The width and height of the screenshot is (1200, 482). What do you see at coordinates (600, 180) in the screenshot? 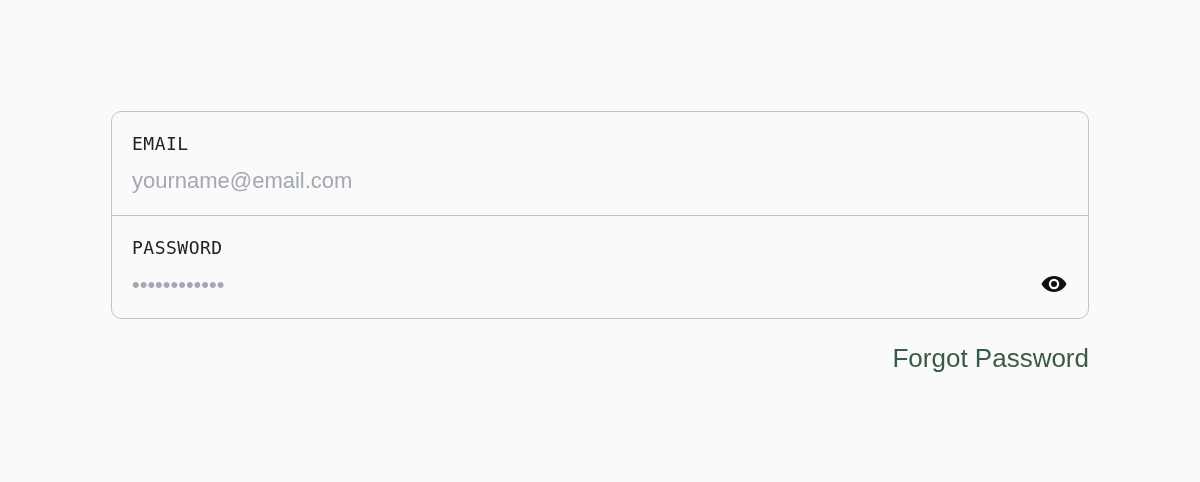
I see `email-field: yourname@email.com` at bounding box center [600, 180].